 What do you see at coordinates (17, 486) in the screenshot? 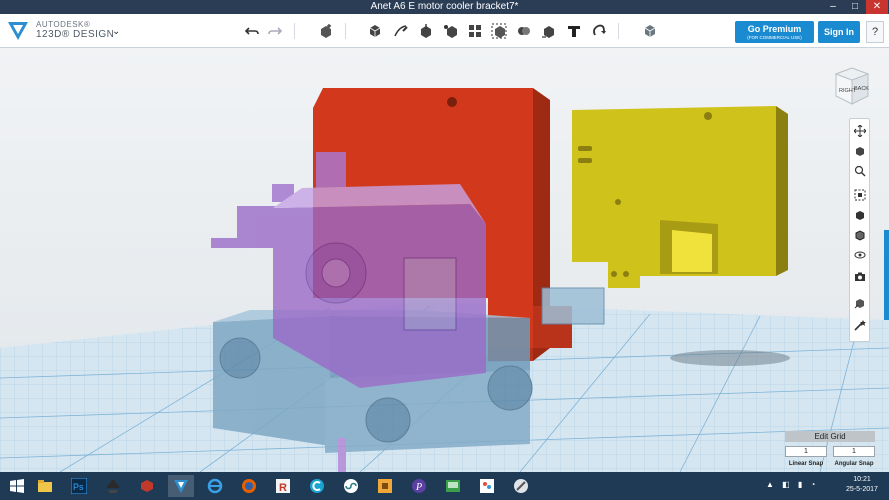
I see `windows-start-icon` at bounding box center [17, 486].